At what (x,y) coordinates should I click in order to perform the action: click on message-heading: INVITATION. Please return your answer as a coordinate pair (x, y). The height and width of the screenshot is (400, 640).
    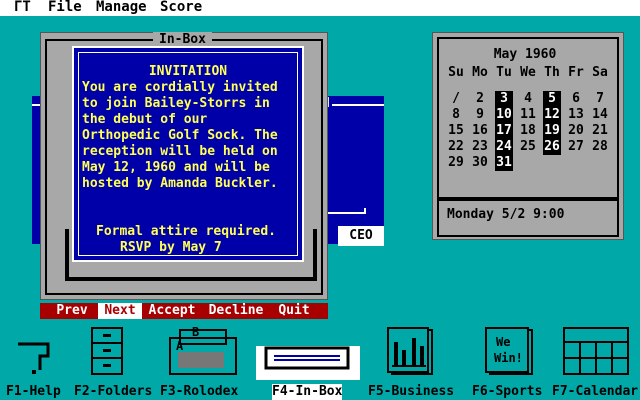
    Looking at the image, I should click on (188, 71).